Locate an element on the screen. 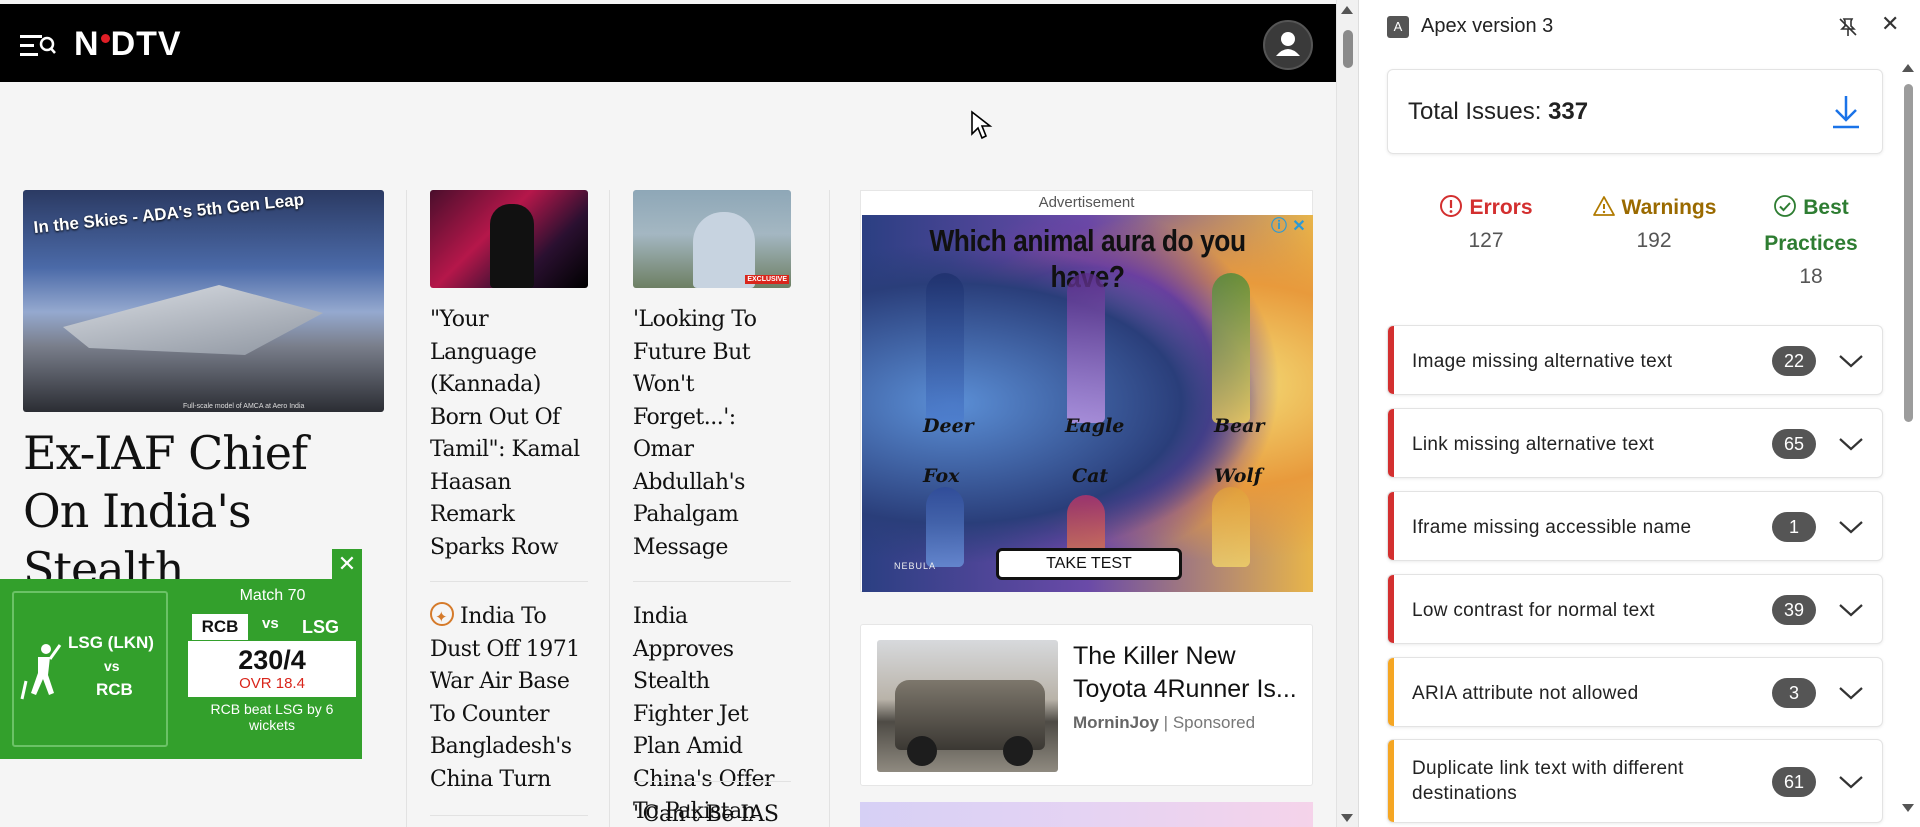 The image size is (1920, 827). download-icon is located at coordinates (1846, 112).